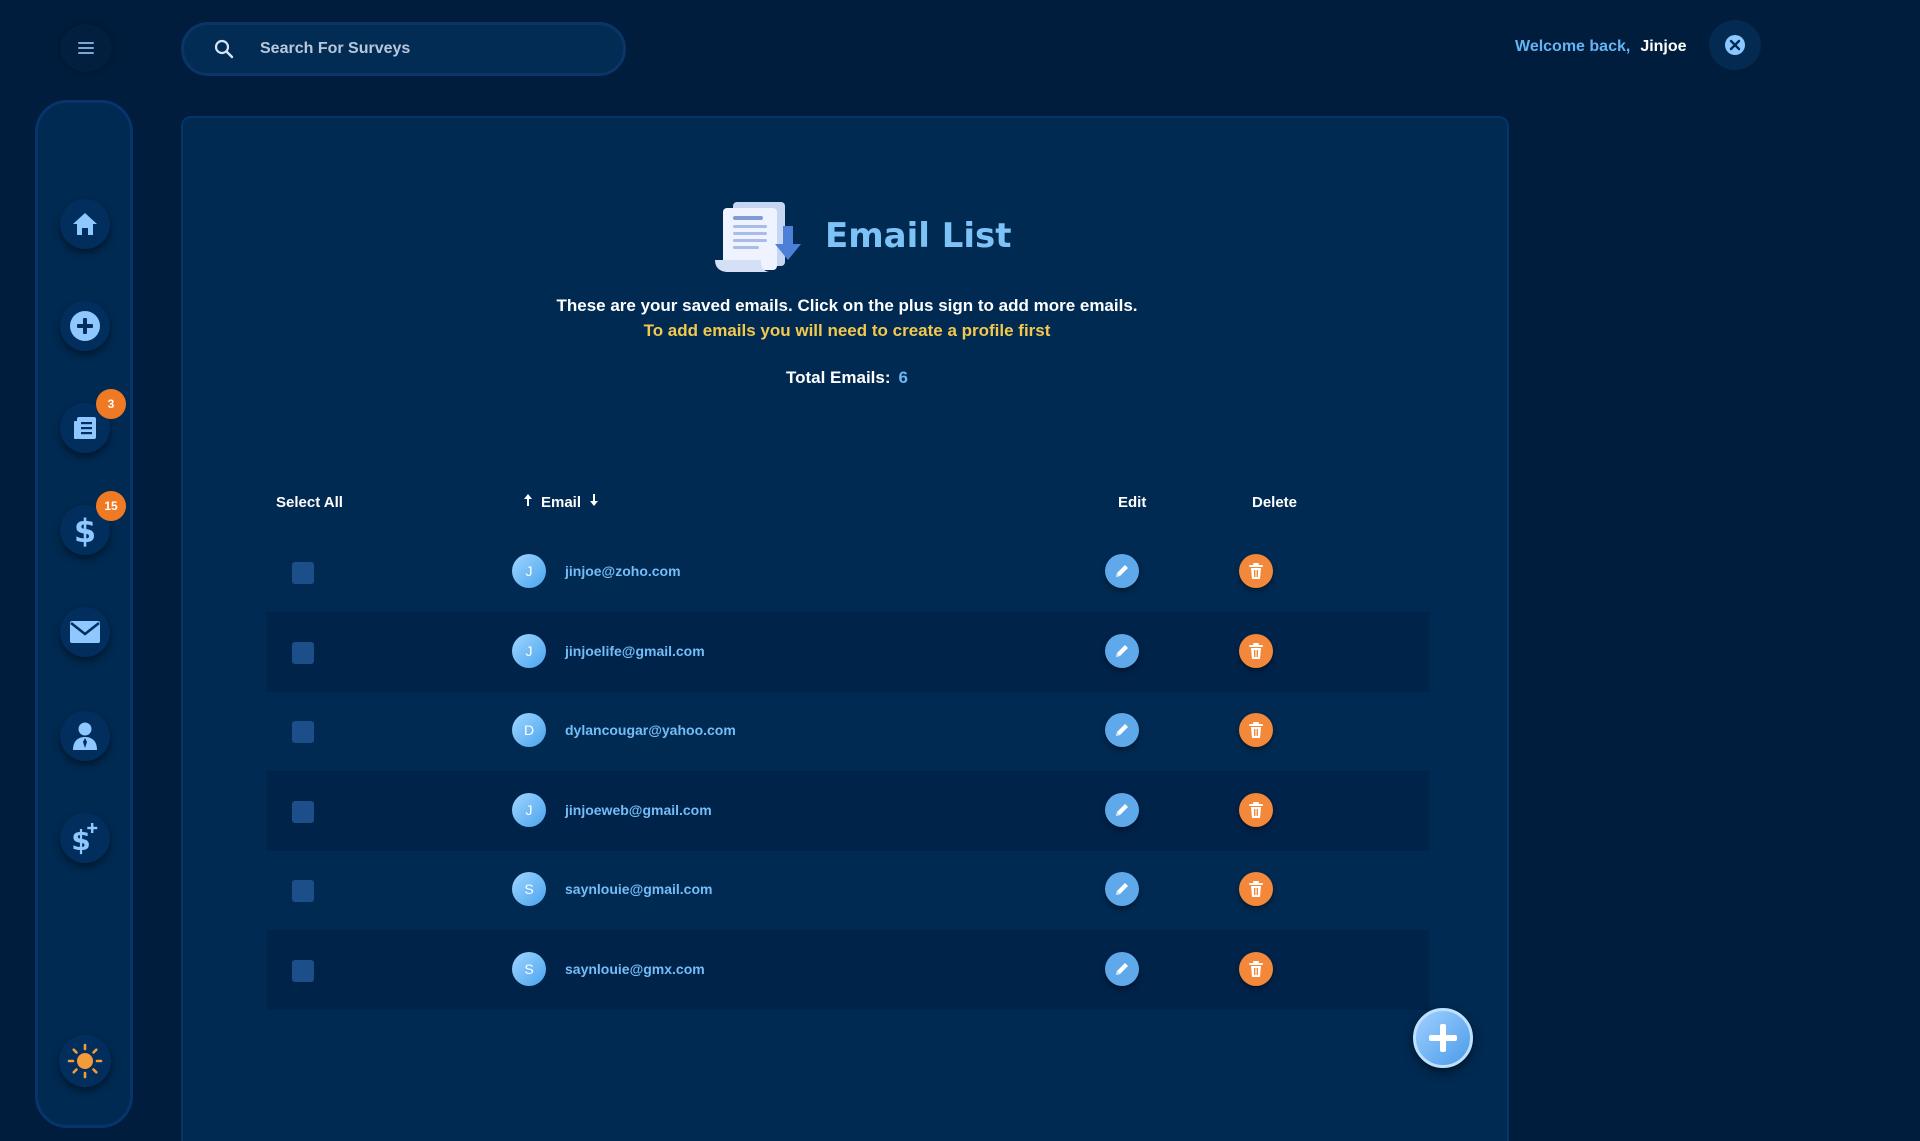 Image resolution: width=1920 pixels, height=1141 pixels. Describe the element at coordinates (1663, 46) in the screenshot. I see `user-name: Jinjoe` at that location.